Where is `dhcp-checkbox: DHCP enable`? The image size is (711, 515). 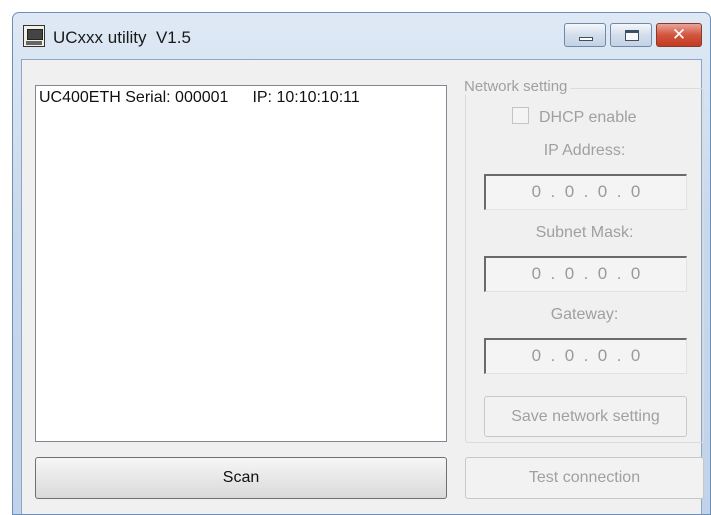 dhcp-checkbox: DHCP enable is located at coordinates (574, 117).